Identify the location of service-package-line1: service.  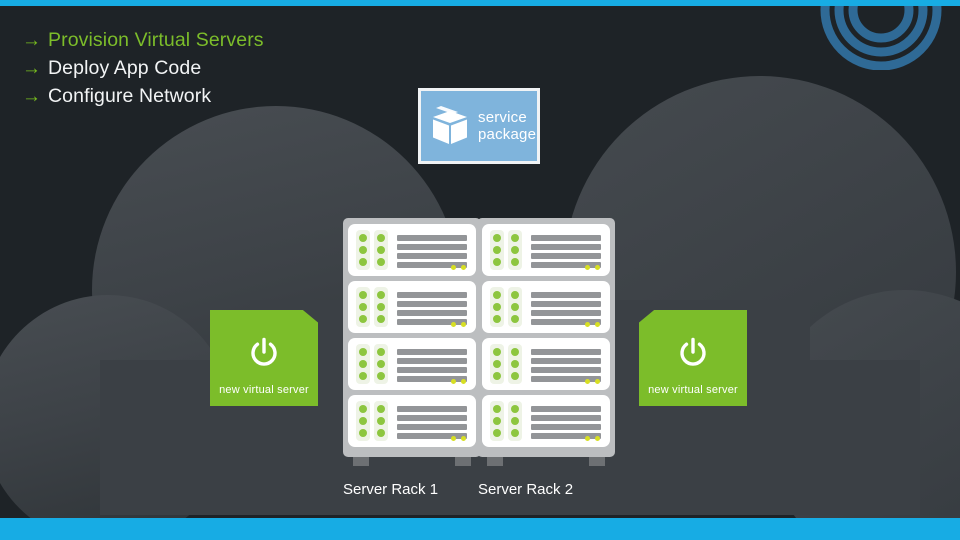
(502, 117).